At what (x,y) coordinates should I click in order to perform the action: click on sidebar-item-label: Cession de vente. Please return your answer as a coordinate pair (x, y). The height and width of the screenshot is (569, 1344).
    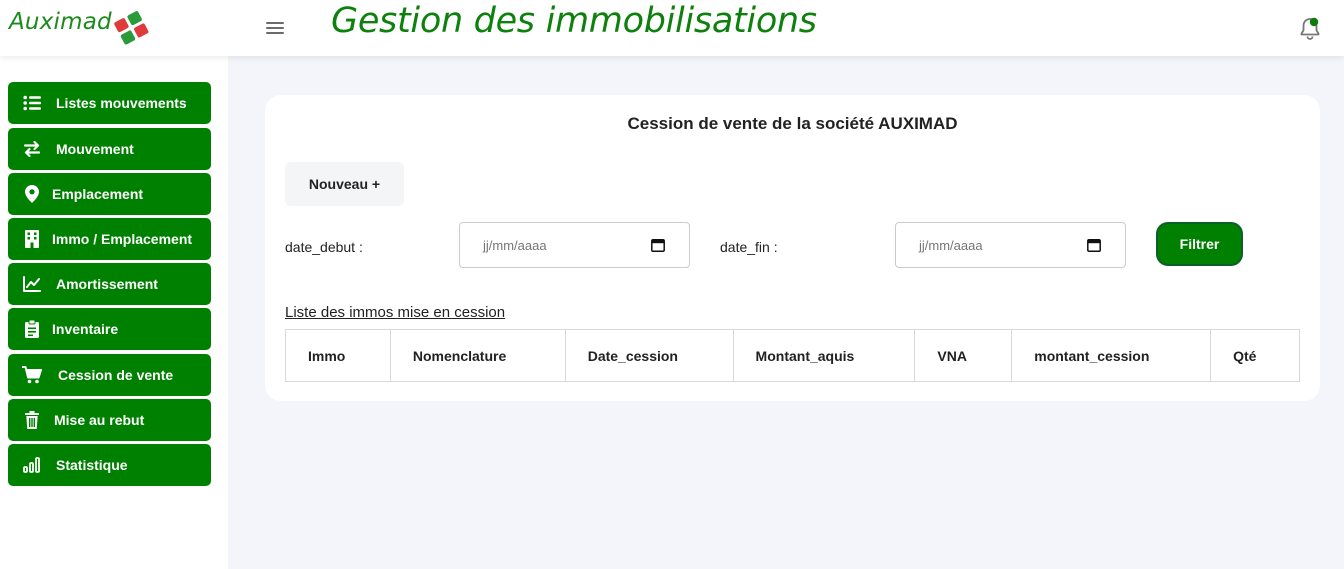
    Looking at the image, I should click on (116, 375).